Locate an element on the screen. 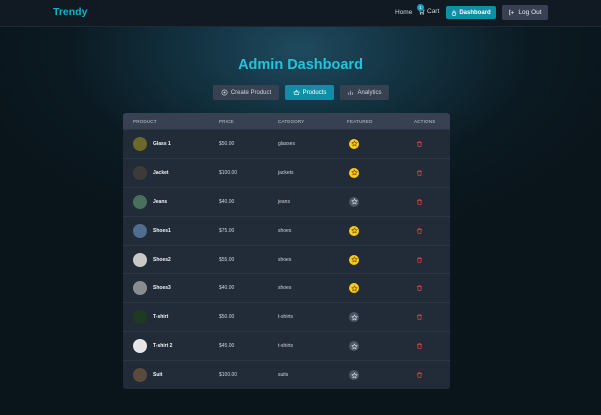 The width and height of the screenshot is (601, 415). logout-button: Log Out is located at coordinates (525, 12).